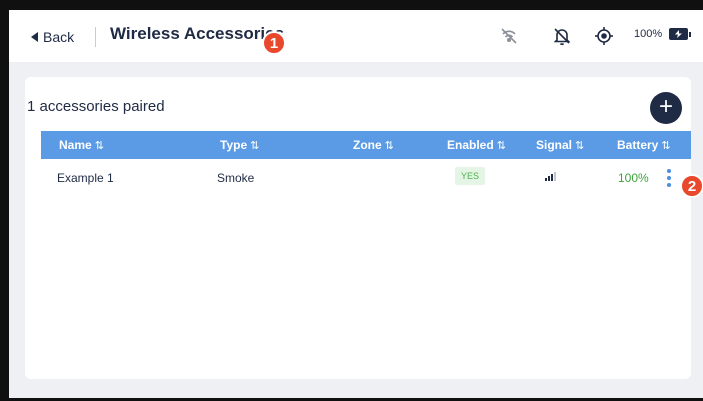 The image size is (703, 401). Describe the element at coordinates (356, 36) in the screenshot. I see `top-bar: Back Wireless Accessories 100% 1` at that location.